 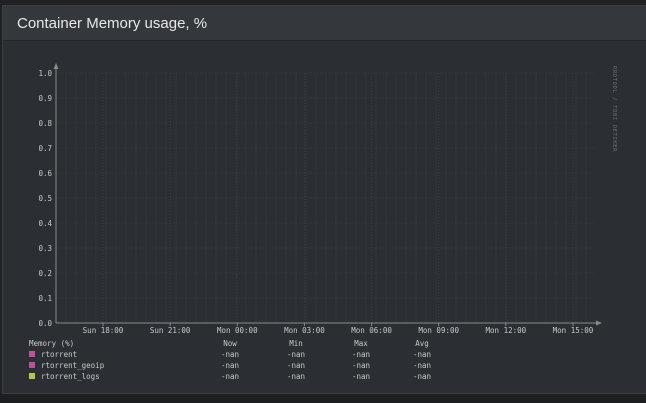 What do you see at coordinates (45, 98) in the screenshot?
I see `y-tick-label: 0.9` at bounding box center [45, 98].